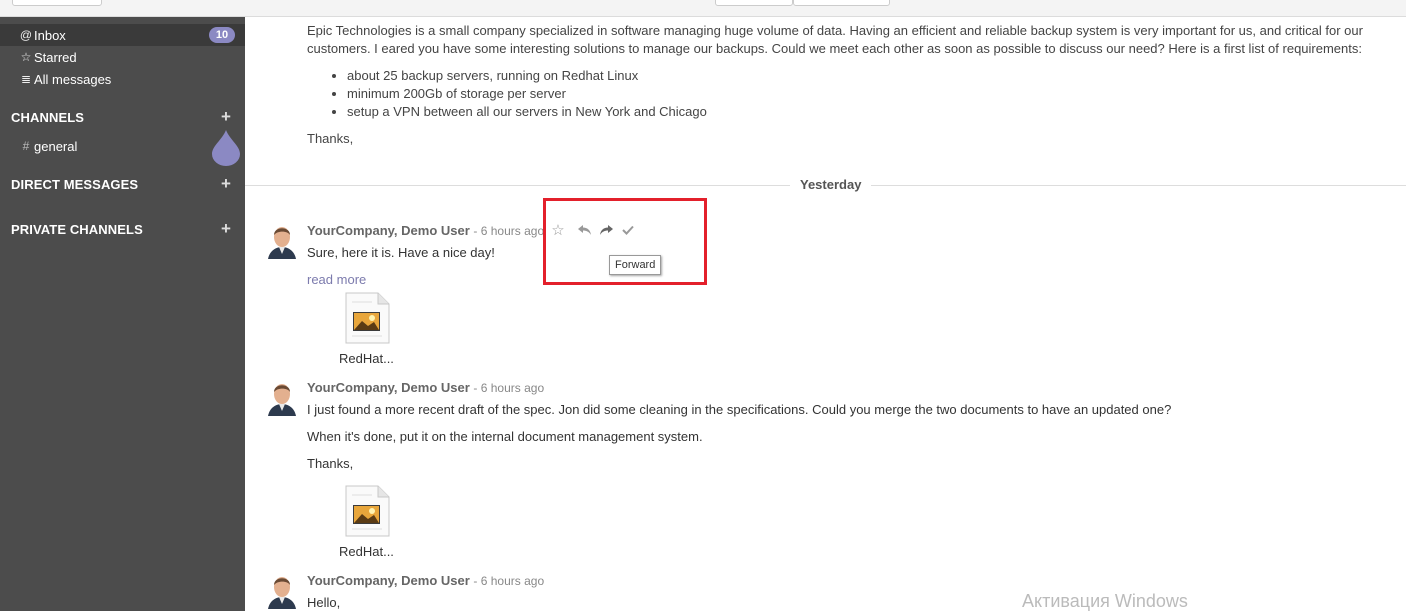  I want to click on at-icon: @, so click(26, 35).